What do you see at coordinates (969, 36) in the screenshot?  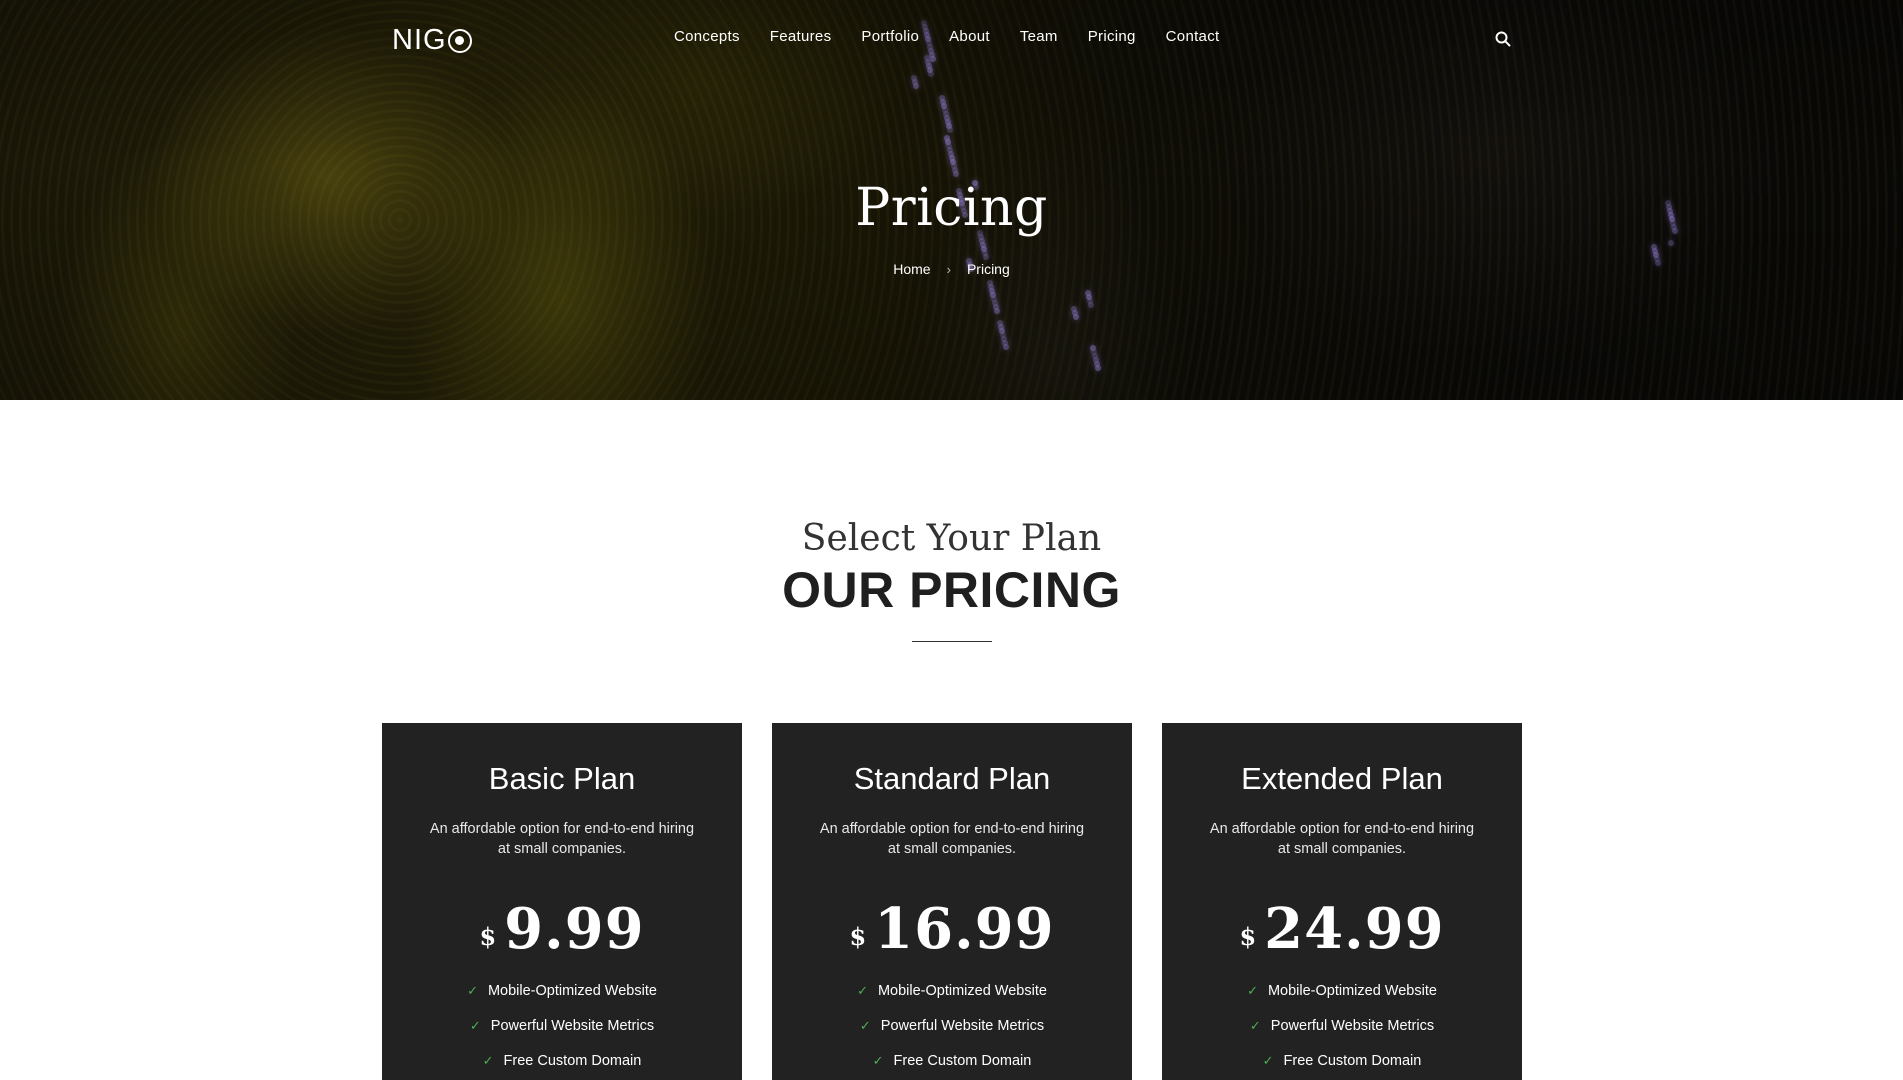 I see `nav-item-about: About` at bounding box center [969, 36].